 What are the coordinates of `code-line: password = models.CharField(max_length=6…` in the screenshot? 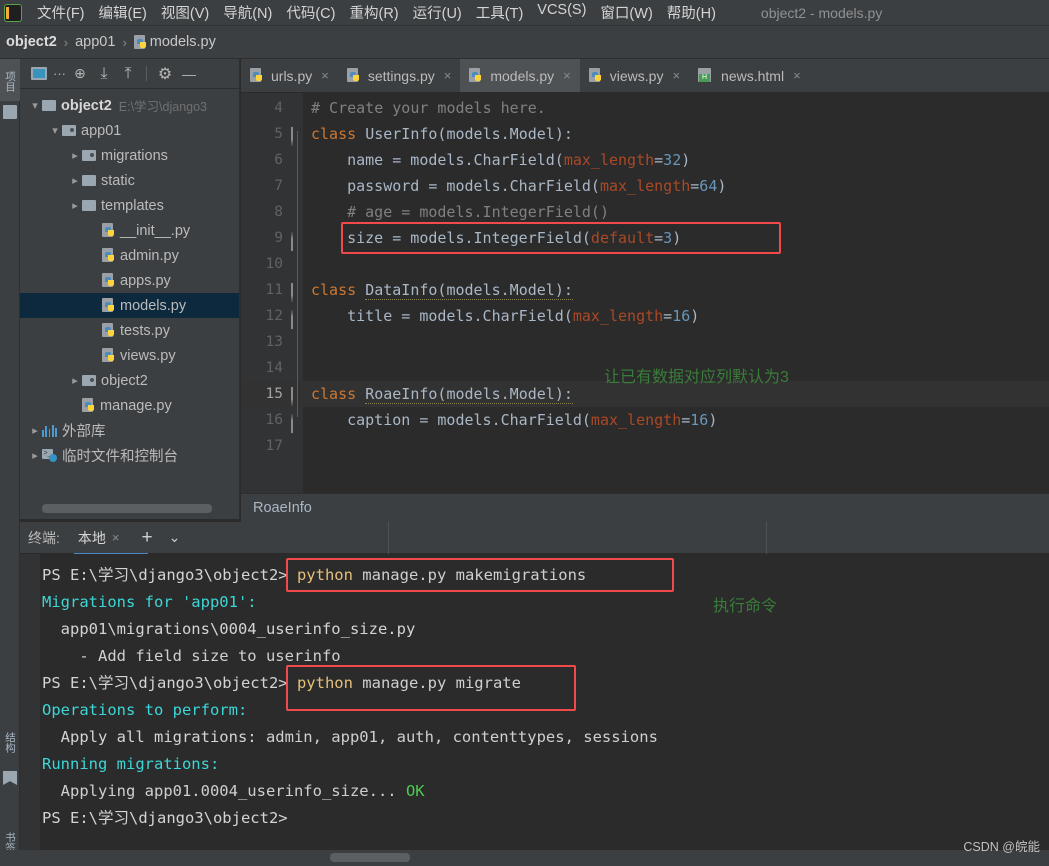 It's located at (536, 186).